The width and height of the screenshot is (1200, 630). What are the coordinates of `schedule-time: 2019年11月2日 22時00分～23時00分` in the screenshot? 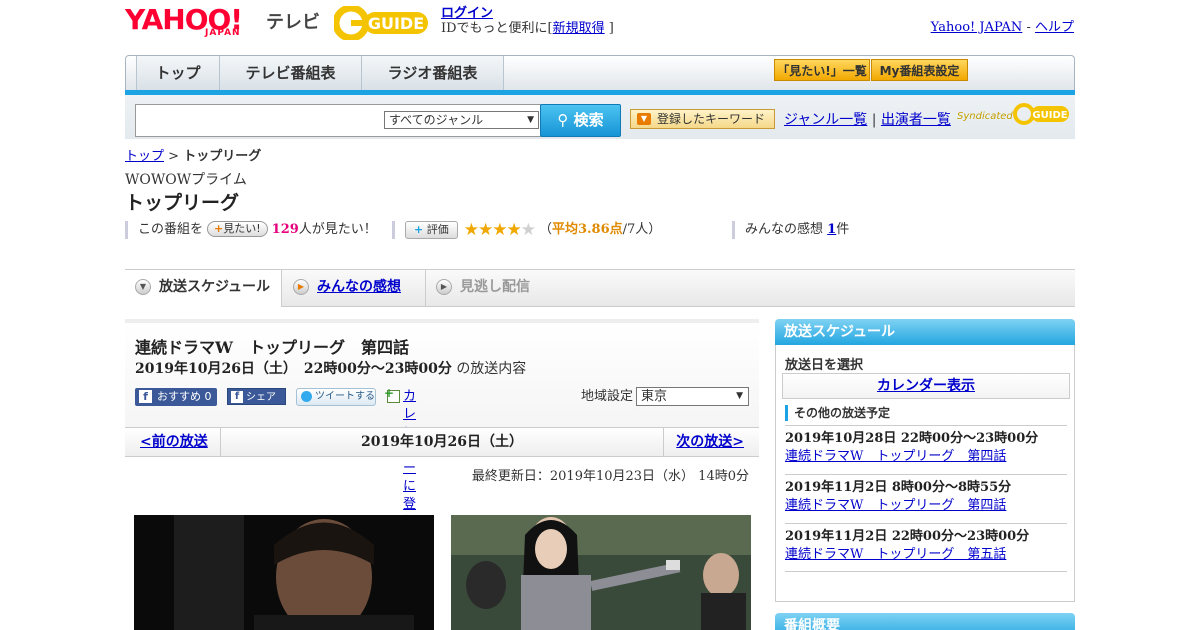 It's located at (907, 536).